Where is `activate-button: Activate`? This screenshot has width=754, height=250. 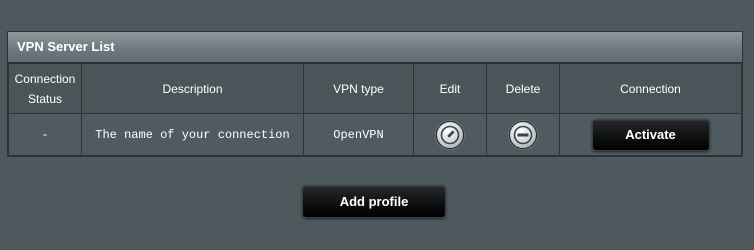 activate-button: Activate is located at coordinates (650, 134).